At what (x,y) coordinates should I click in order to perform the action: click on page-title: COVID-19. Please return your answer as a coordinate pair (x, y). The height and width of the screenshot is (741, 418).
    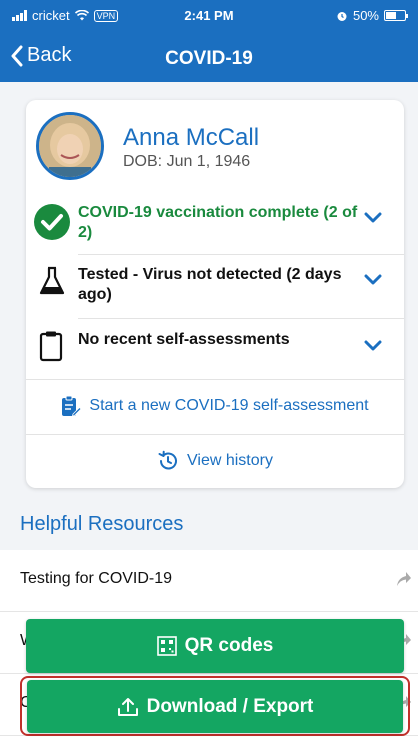
    Looking at the image, I should click on (209, 58).